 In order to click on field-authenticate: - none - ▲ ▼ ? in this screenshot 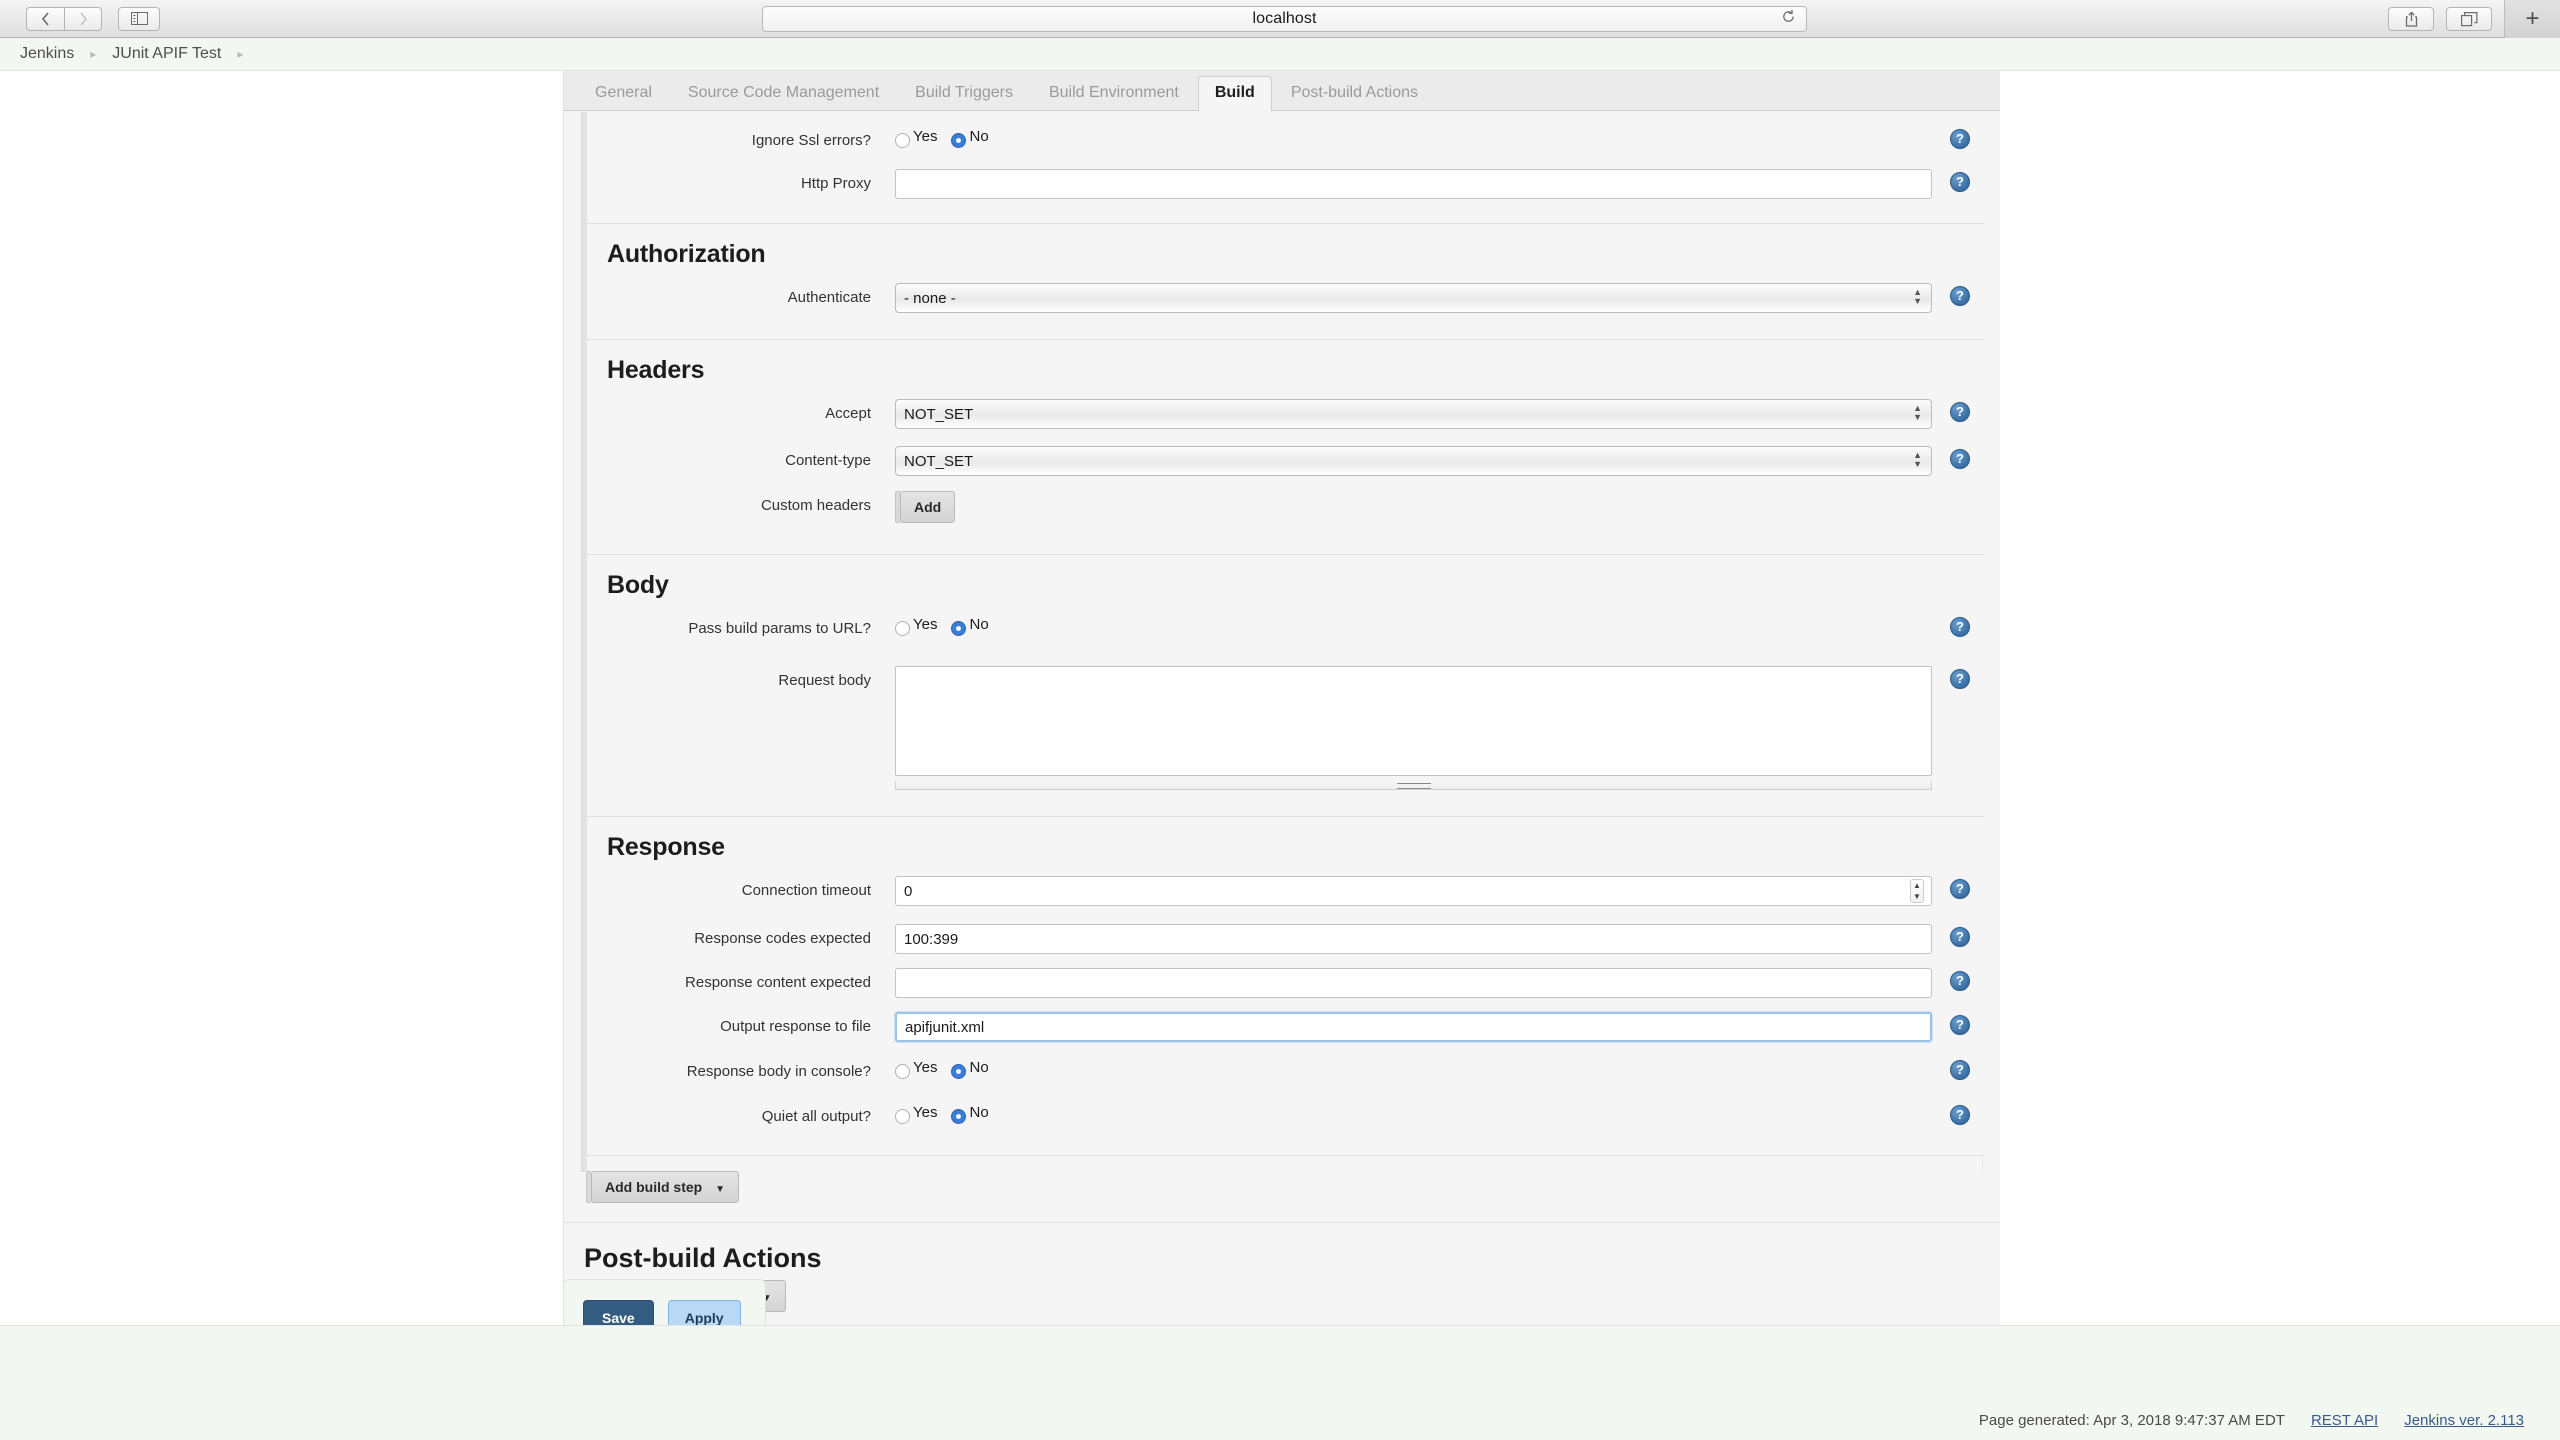, I will do `click(1439, 298)`.